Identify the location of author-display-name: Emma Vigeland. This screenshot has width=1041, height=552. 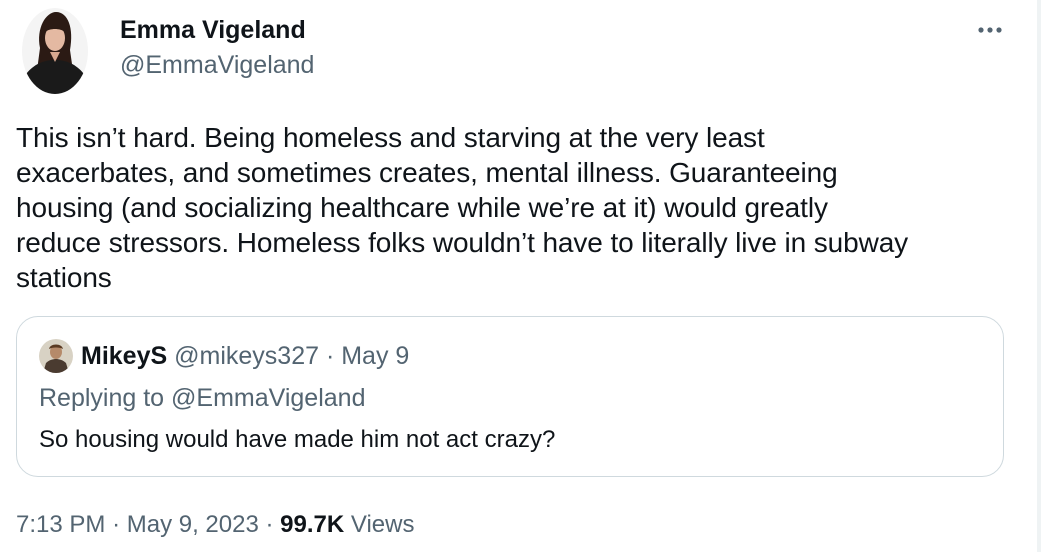
(217, 30).